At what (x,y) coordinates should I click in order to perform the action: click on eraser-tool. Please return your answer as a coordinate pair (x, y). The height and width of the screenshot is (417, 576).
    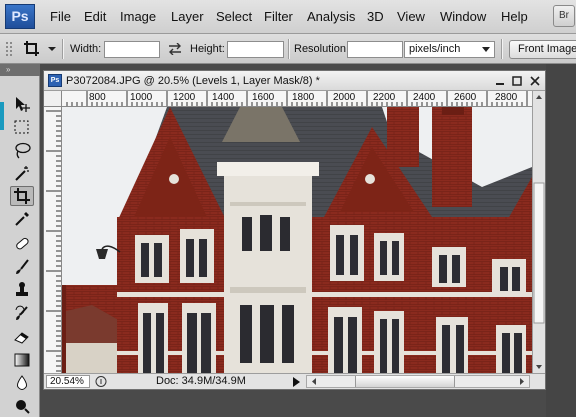
    Looking at the image, I should click on (22, 337).